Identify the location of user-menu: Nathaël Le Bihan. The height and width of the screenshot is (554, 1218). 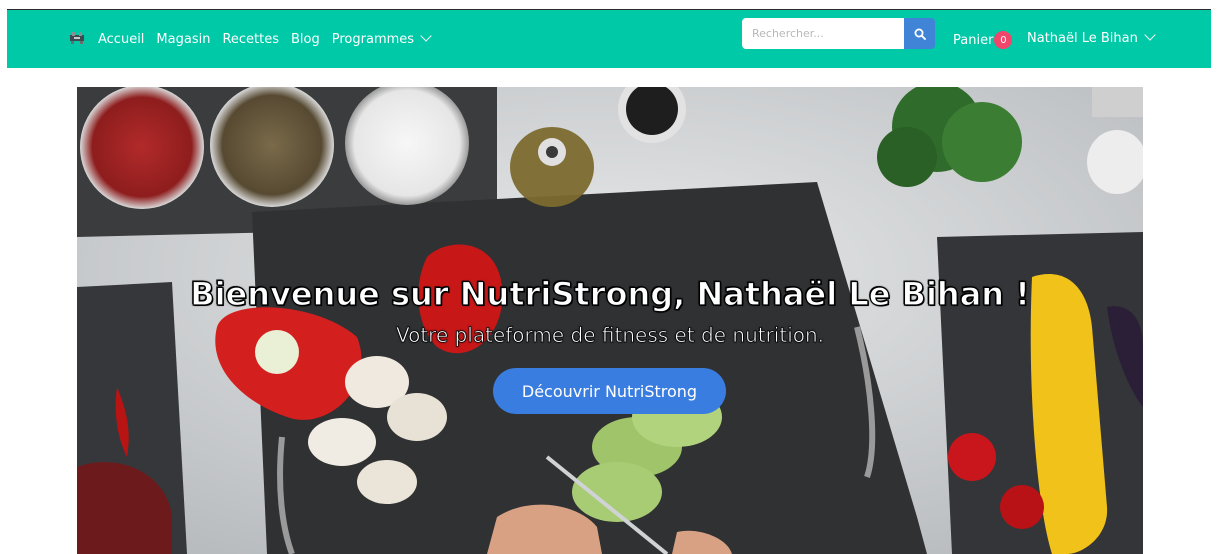
(1091, 37).